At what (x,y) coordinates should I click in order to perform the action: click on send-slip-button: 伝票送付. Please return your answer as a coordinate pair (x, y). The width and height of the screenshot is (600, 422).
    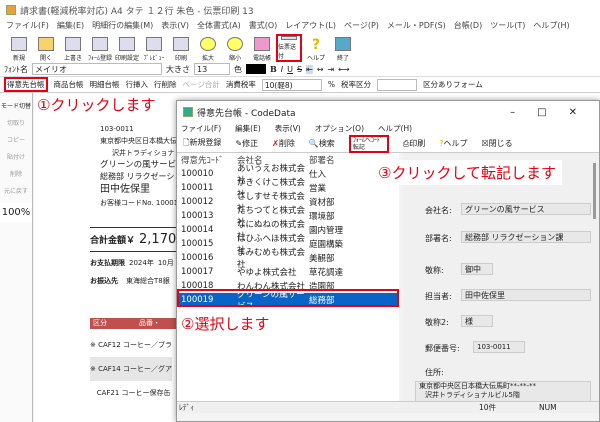
    Looking at the image, I should click on (289, 48).